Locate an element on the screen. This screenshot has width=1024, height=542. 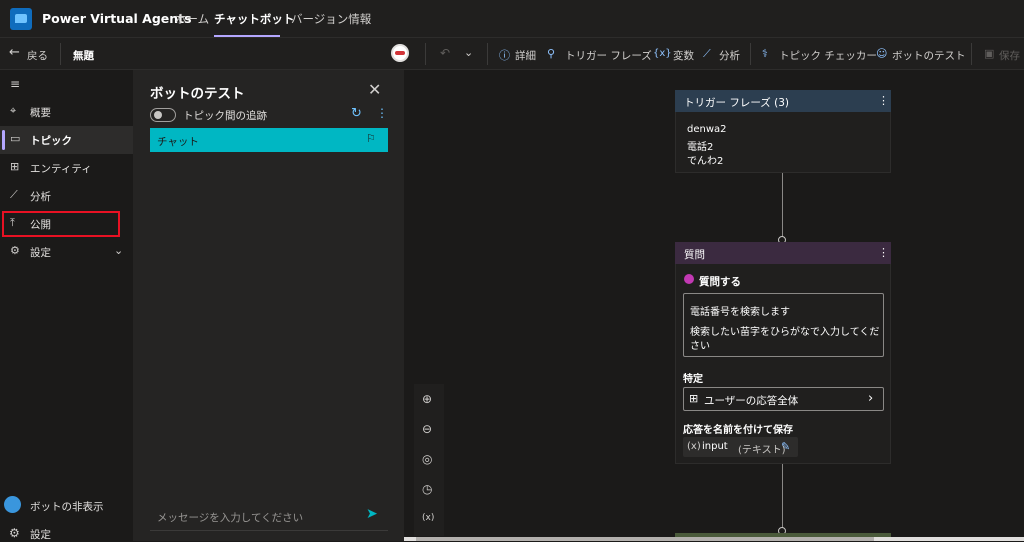
topic-checker-button: トピック チェッカー is located at coordinates (828, 55).